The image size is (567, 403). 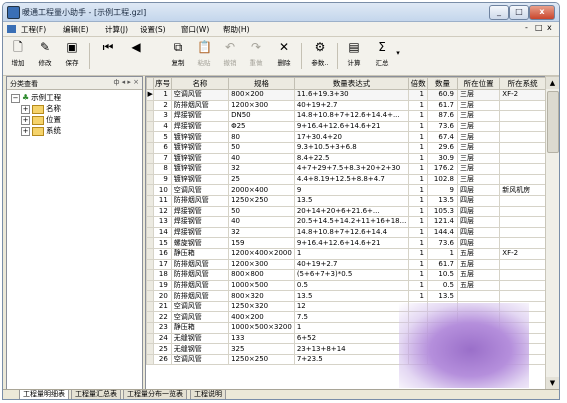 I want to click on tree-node-system: + 系统, so click(x=41, y=130).